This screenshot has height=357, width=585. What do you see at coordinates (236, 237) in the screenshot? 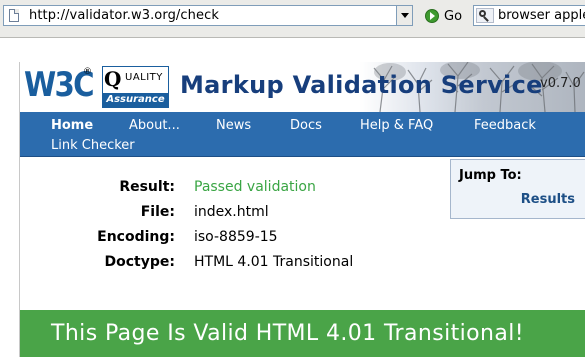
I see `encoding-value: iso-8859-15` at bounding box center [236, 237].